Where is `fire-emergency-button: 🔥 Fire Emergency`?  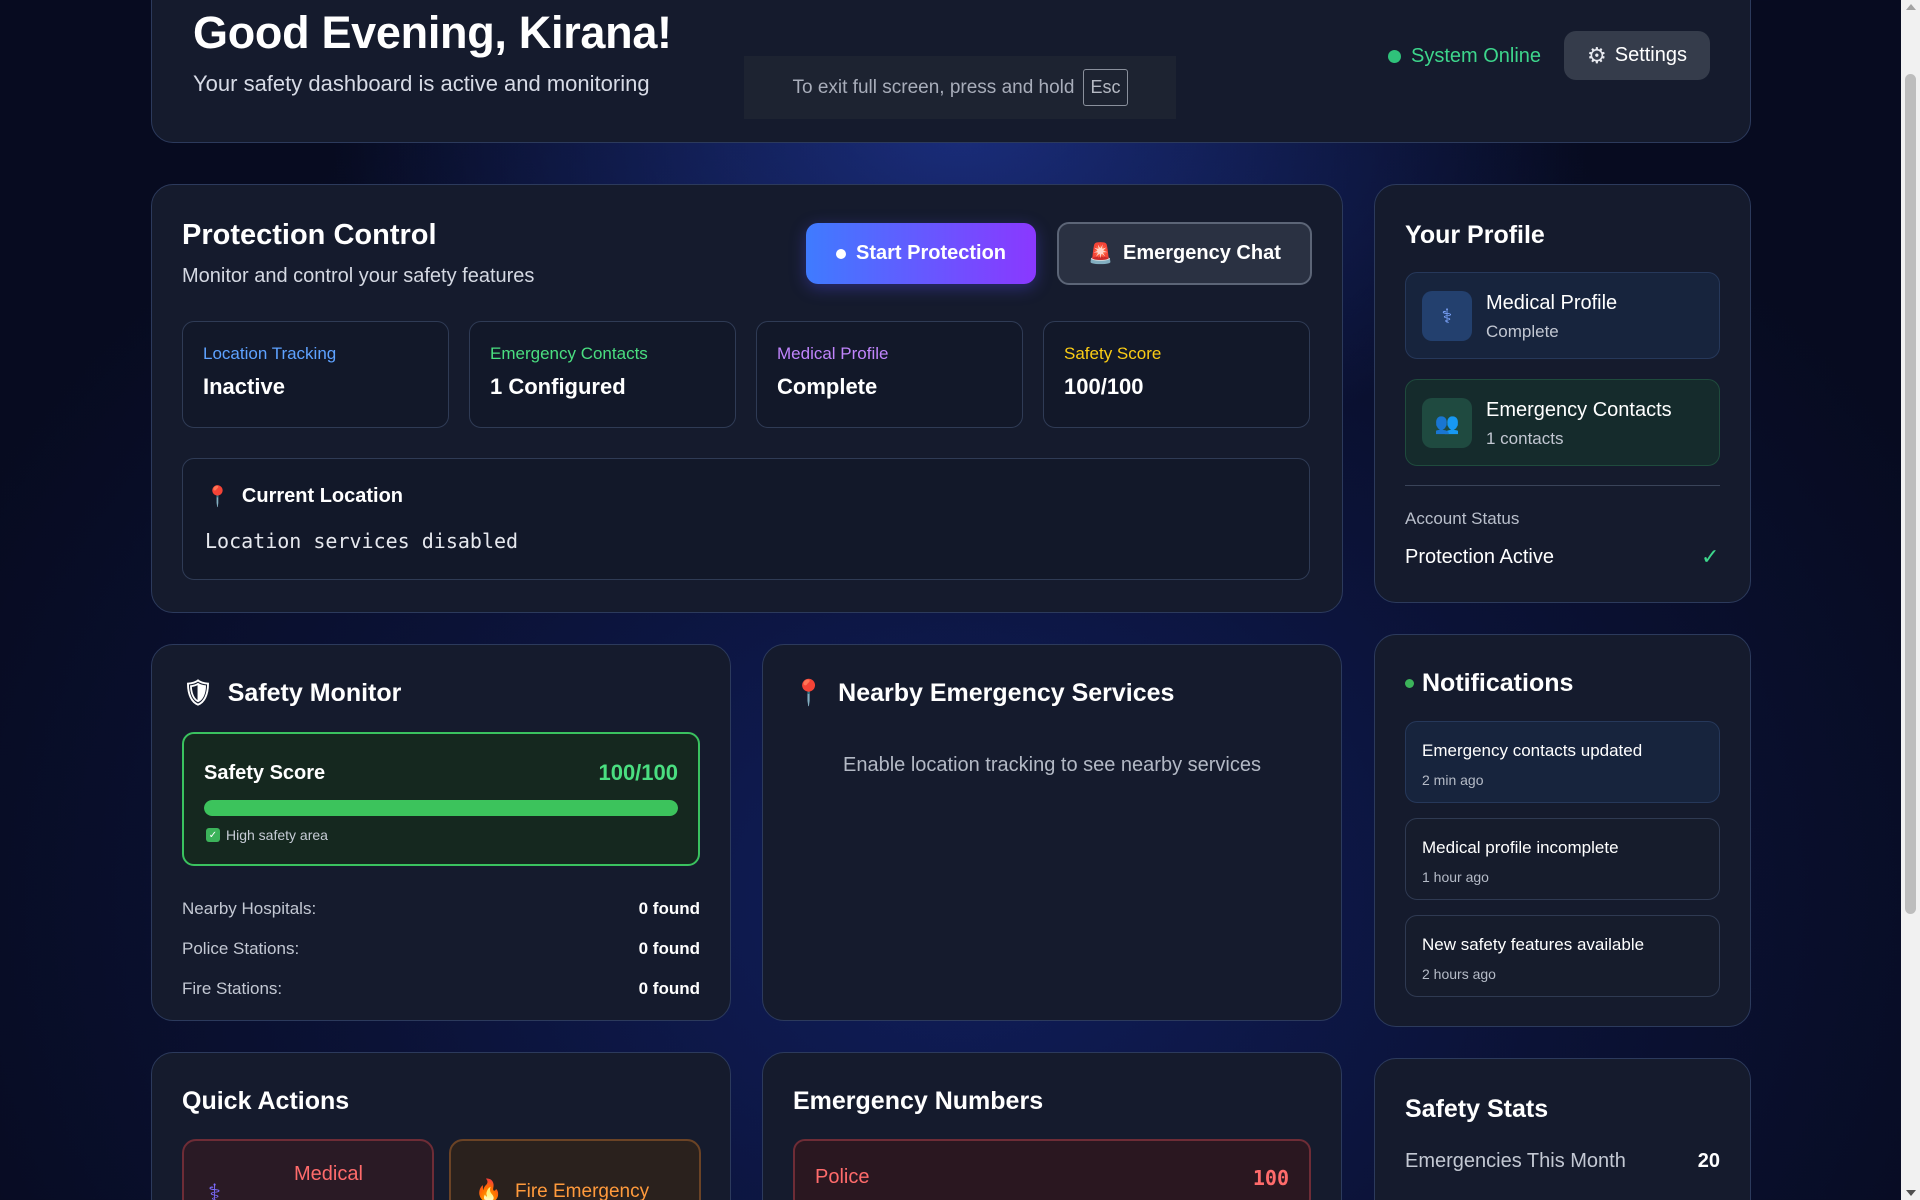
fire-emergency-button: 🔥 Fire Emergency is located at coordinates (575, 1169).